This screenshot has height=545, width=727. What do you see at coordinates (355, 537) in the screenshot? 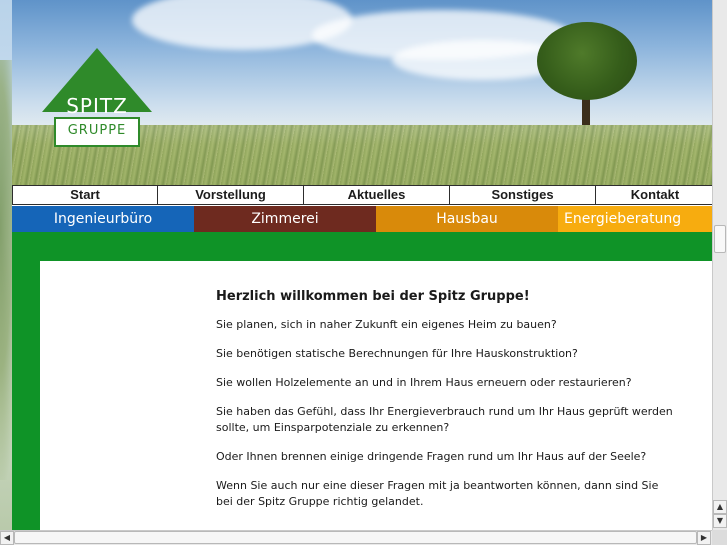
I see `horizontal-scroll-thumb` at bounding box center [355, 537].